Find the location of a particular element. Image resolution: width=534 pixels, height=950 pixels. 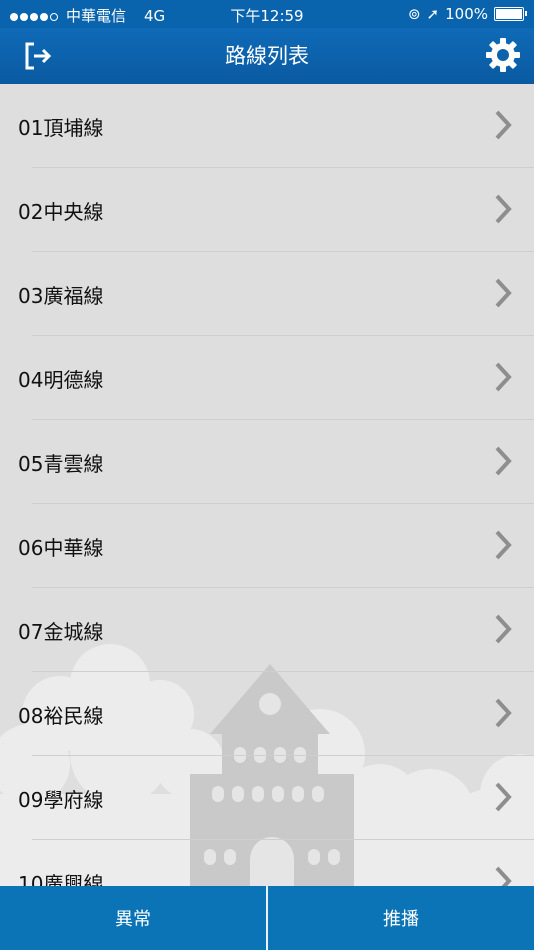

route-label: 01頂埔線 is located at coordinates (61, 128).